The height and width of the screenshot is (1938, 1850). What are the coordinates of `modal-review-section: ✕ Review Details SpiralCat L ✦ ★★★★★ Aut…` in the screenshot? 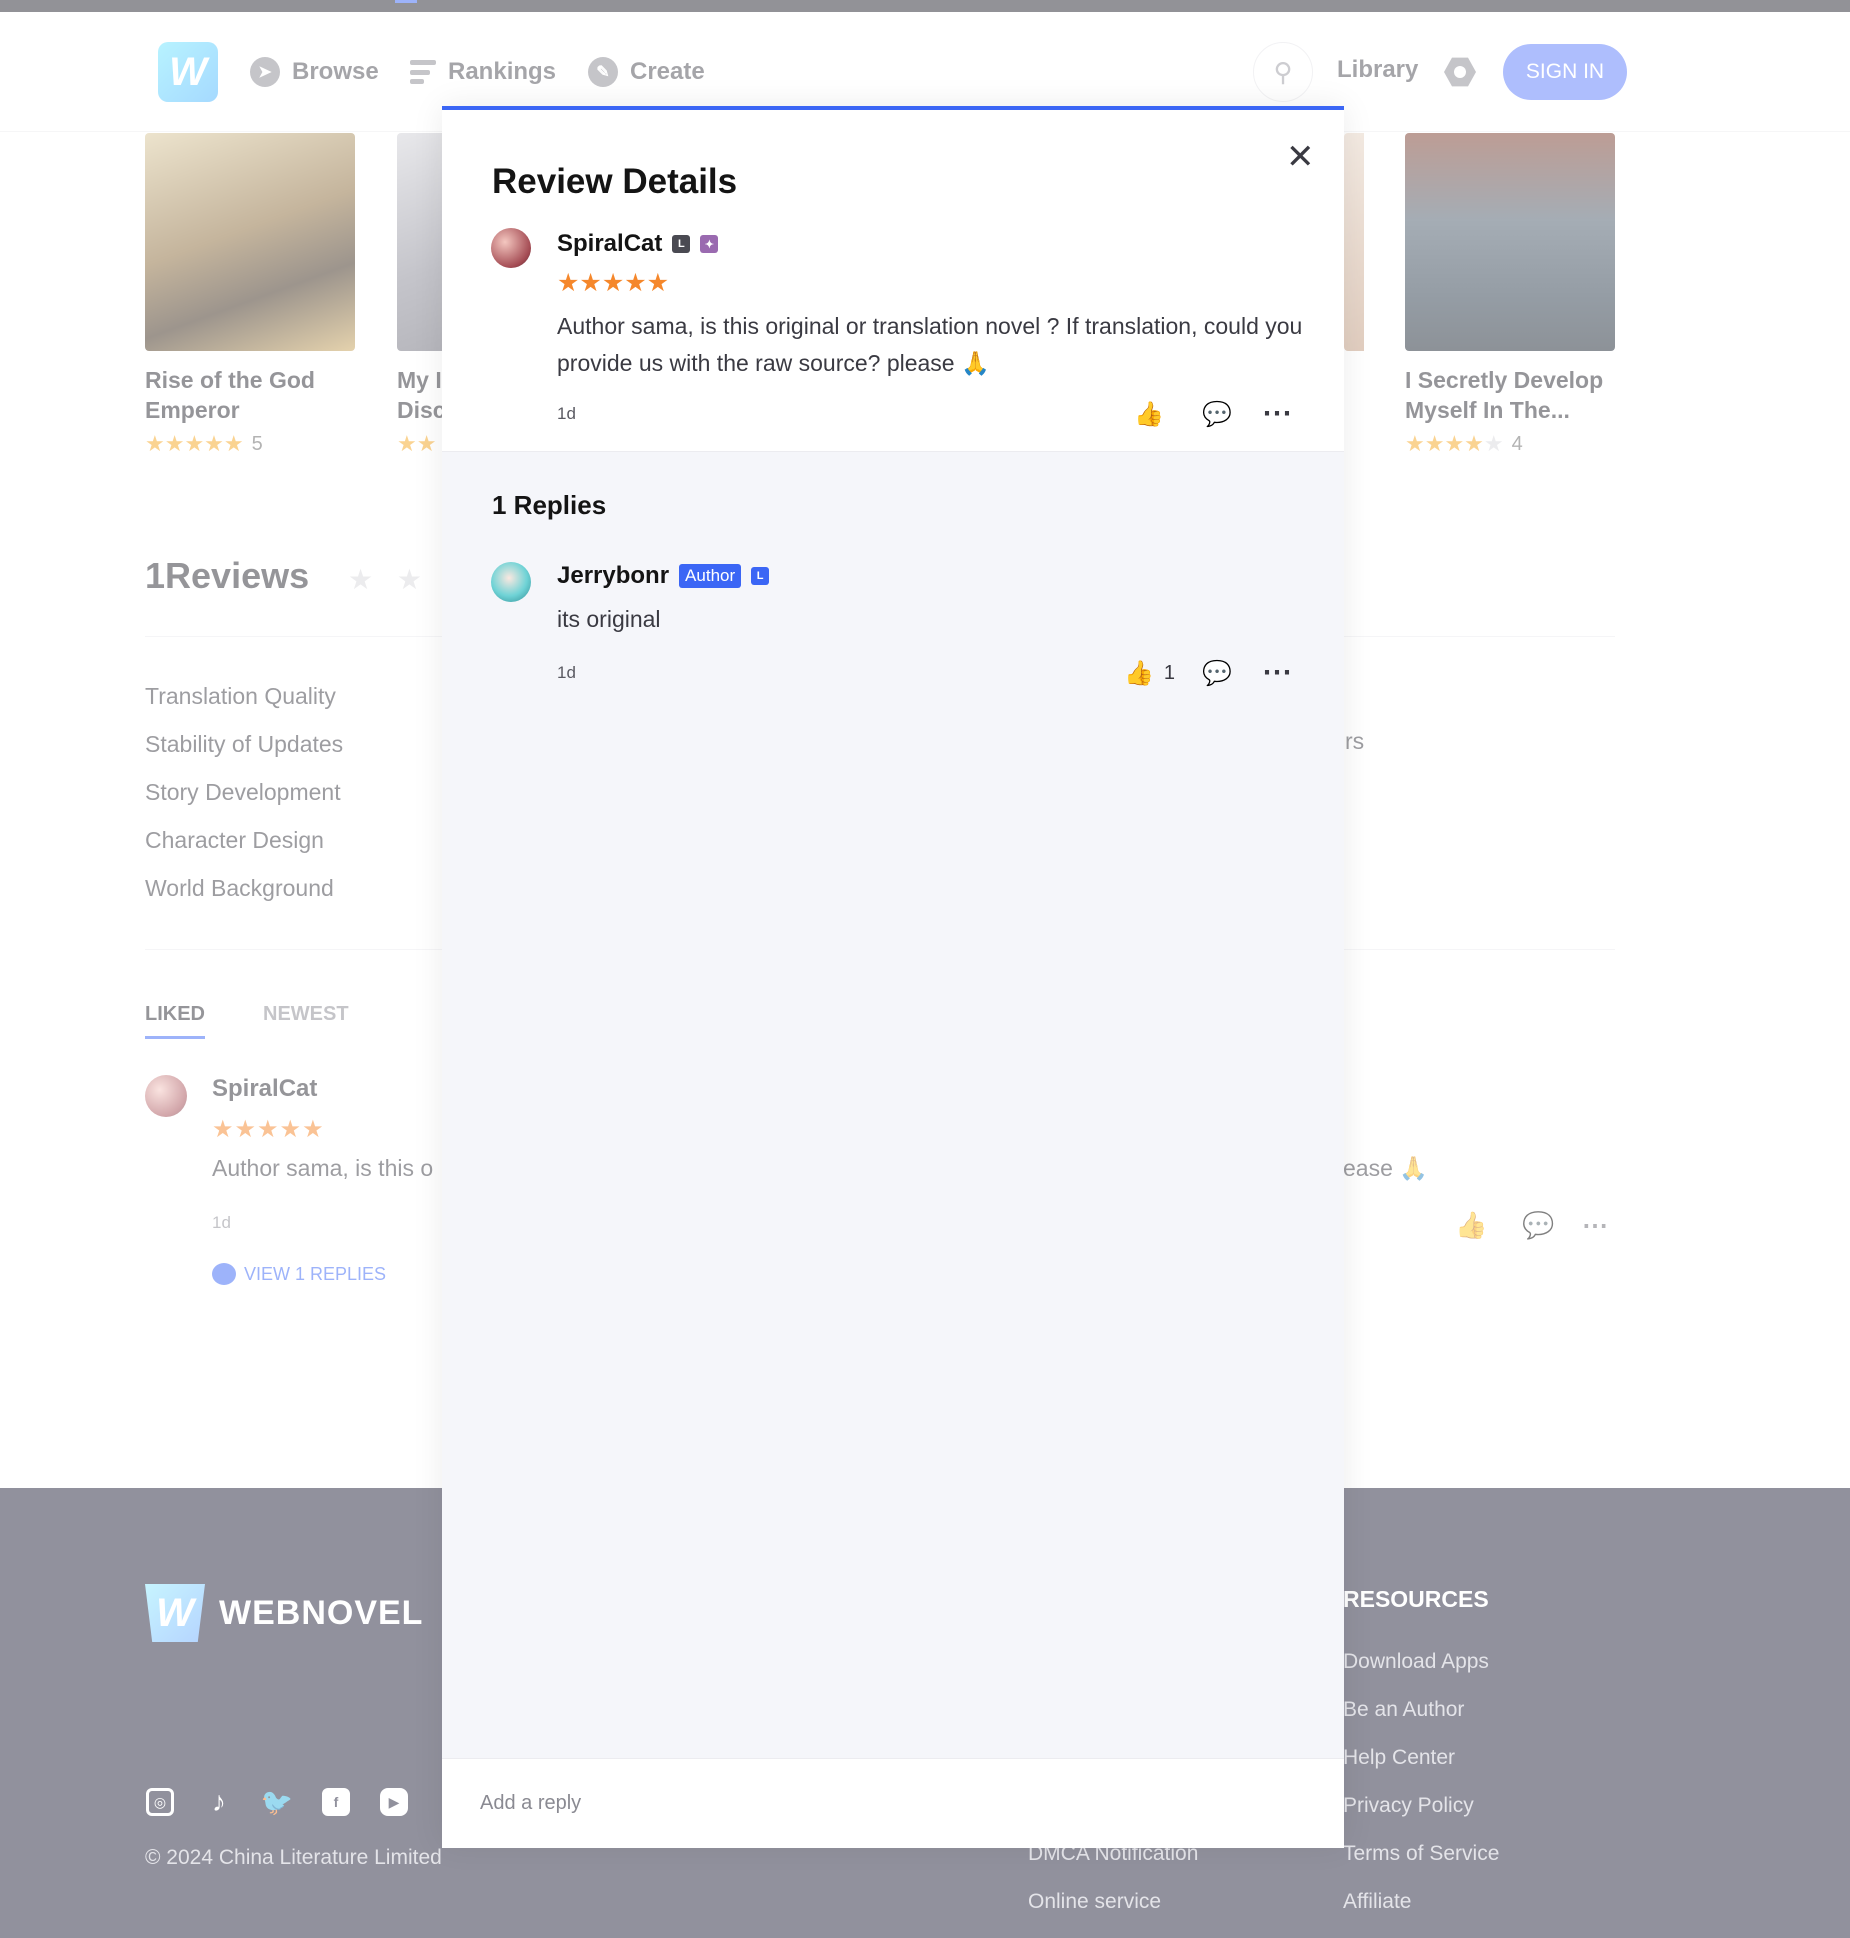 It's located at (893, 281).